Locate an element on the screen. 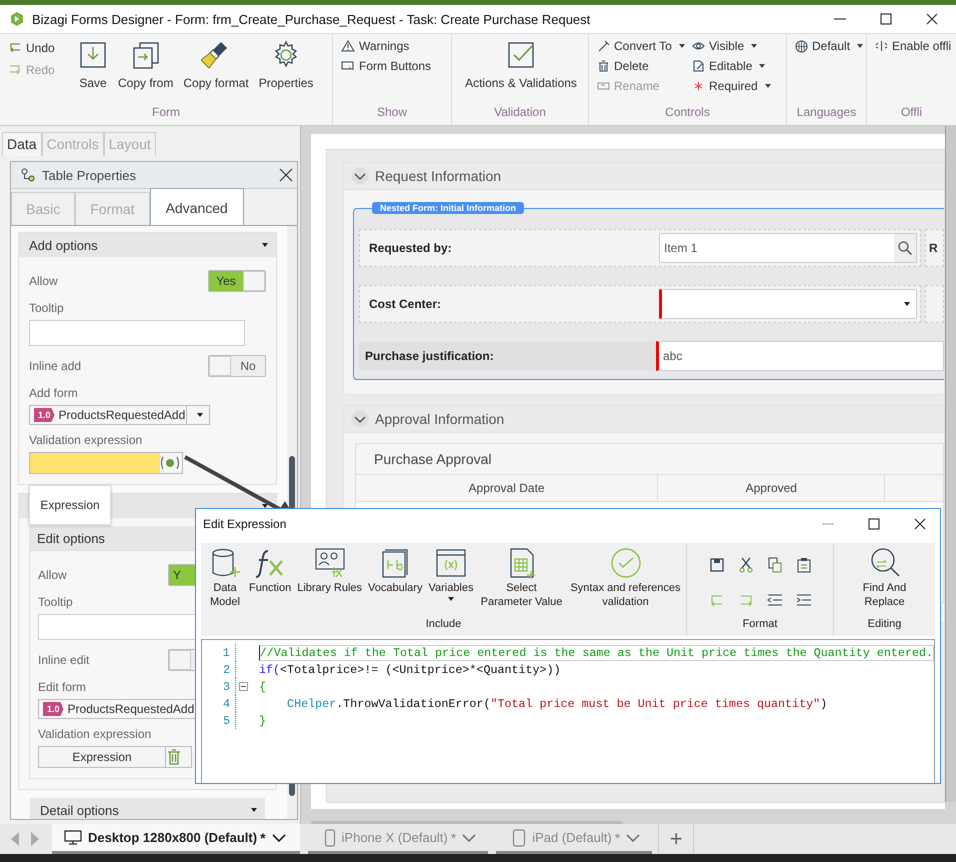 The width and height of the screenshot is (956, 862). field-label: Add form is located at coordinates (53, 393).